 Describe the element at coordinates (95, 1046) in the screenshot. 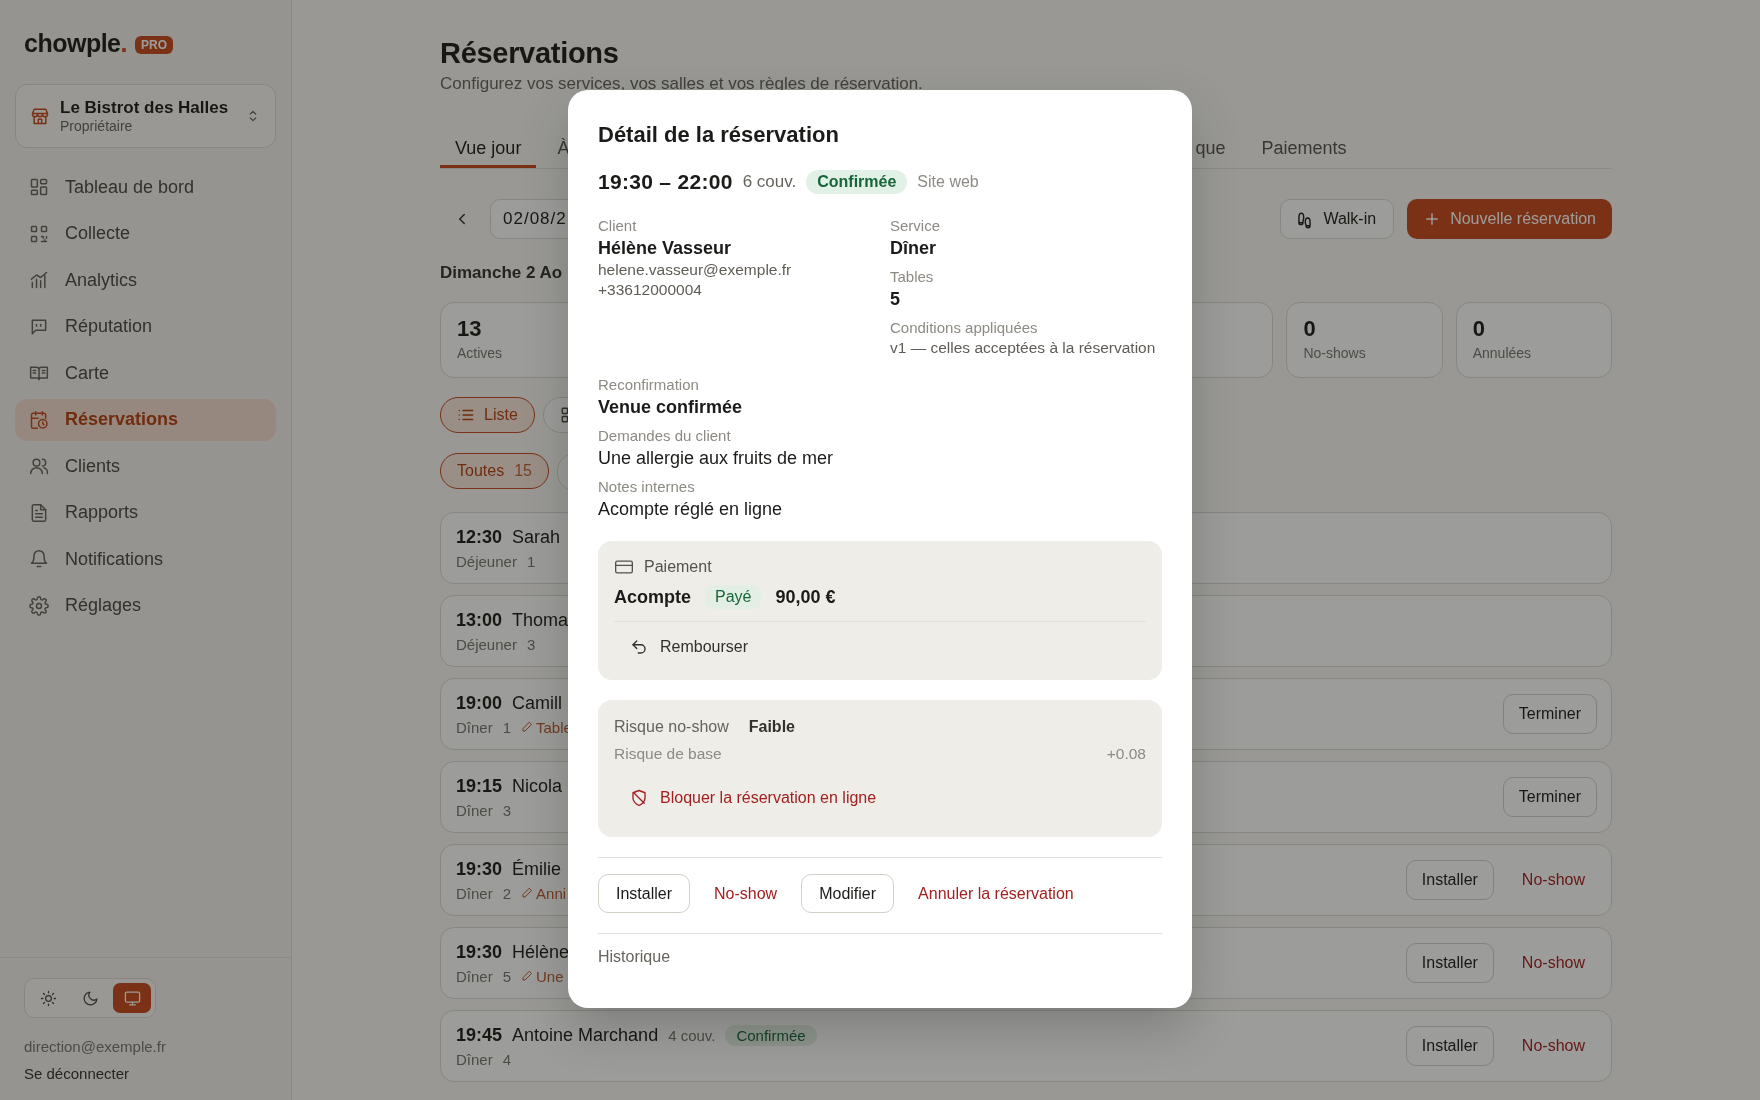

I see `user-email: direction@exemple.fr` at that location.